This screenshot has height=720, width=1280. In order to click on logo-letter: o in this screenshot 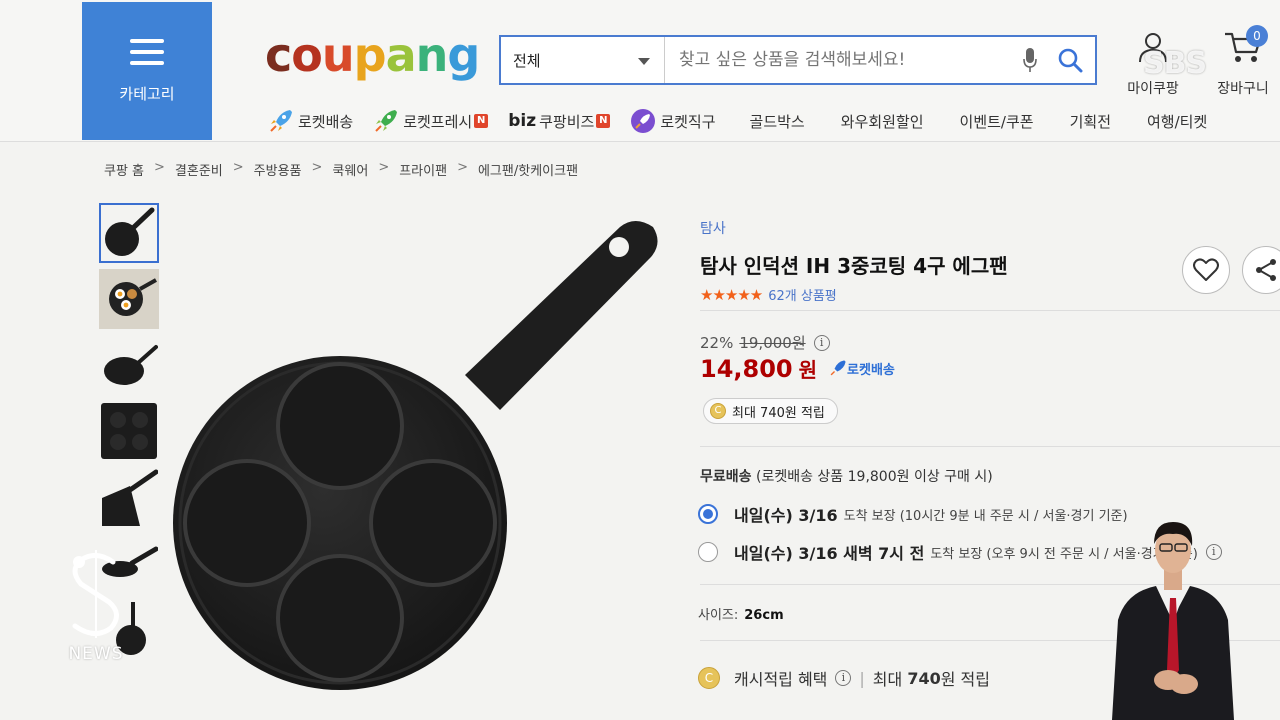, I will do `click(307, 55)`.